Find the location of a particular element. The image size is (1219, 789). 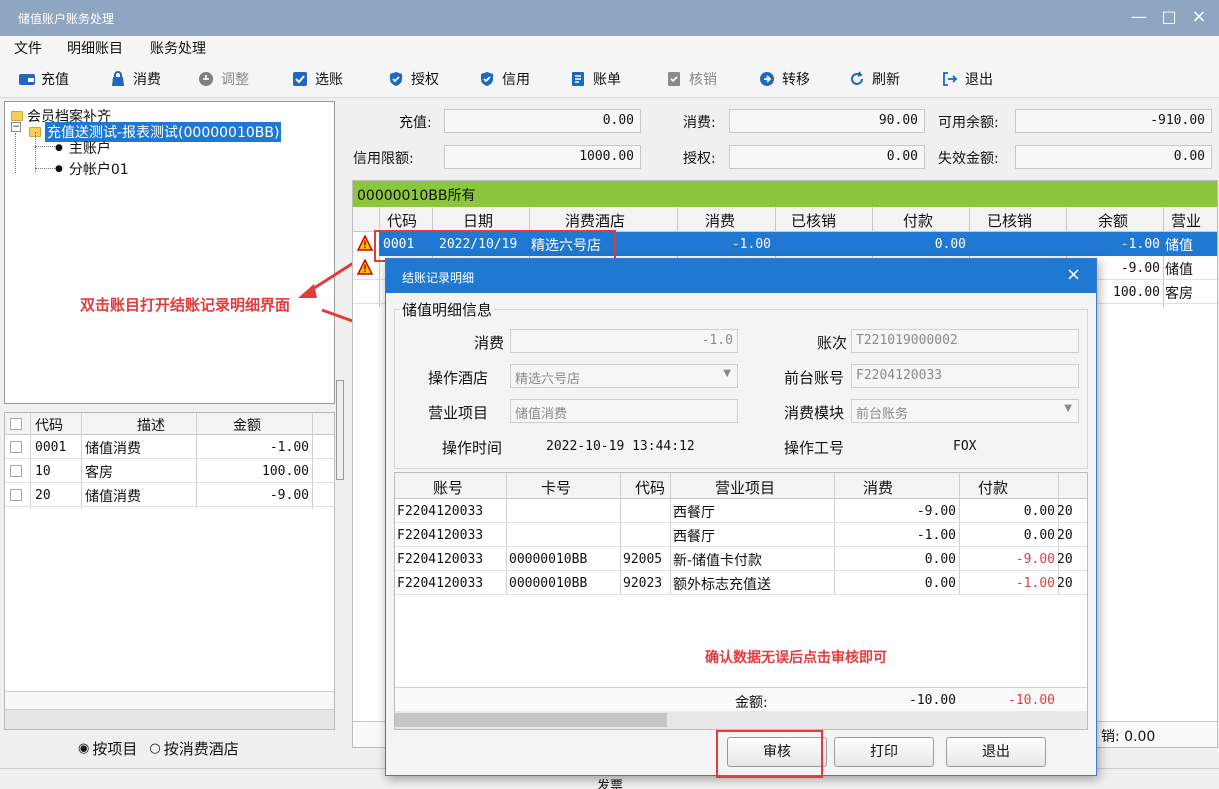

available-summary-label: 可用余额: is located at coordinates (968, 123).